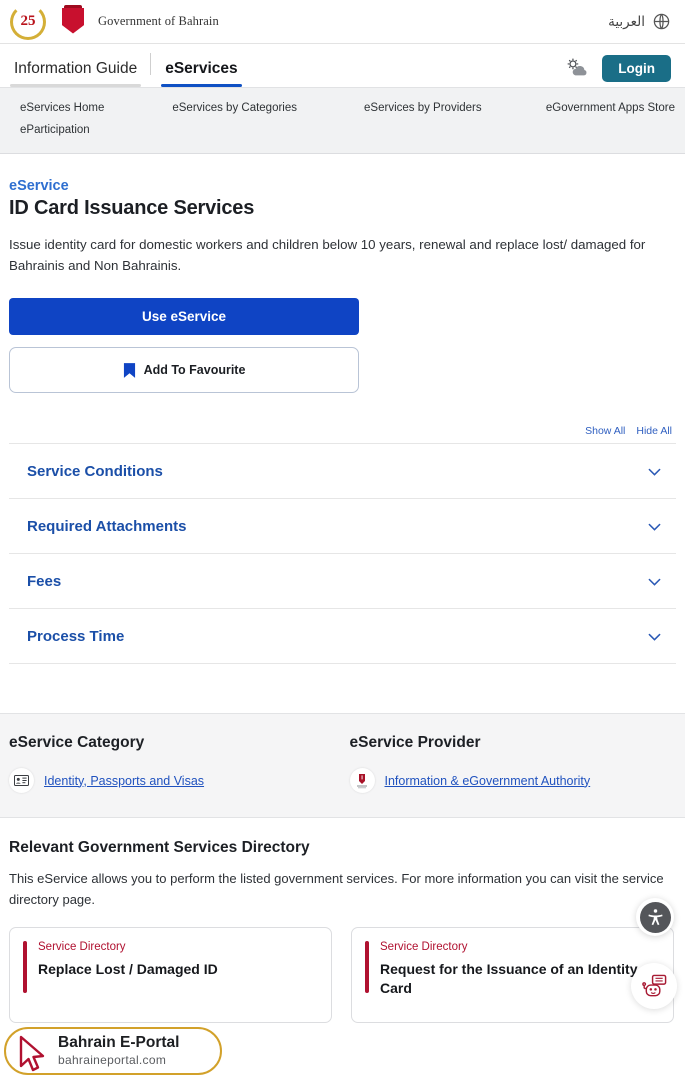  I want to click on watermark-text: Bahrain E-Portal bahraineportal.com, so click(118, 1050).